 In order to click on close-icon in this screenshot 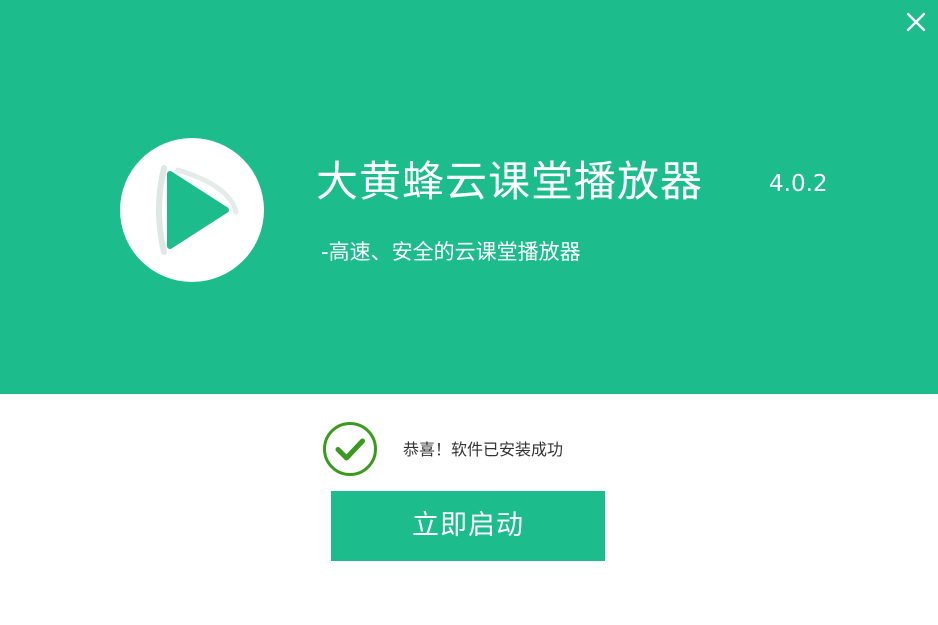, I will do `click(916, 22)`.